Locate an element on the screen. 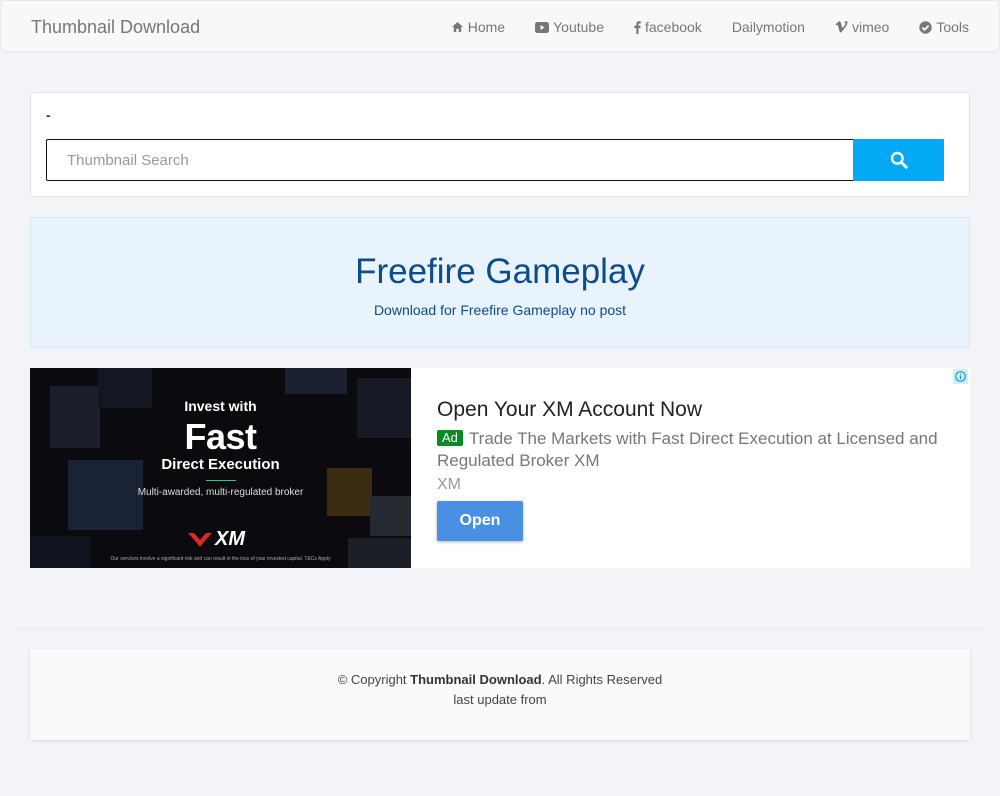  xm-logo-text: XM is located at coordinates (230, 539).